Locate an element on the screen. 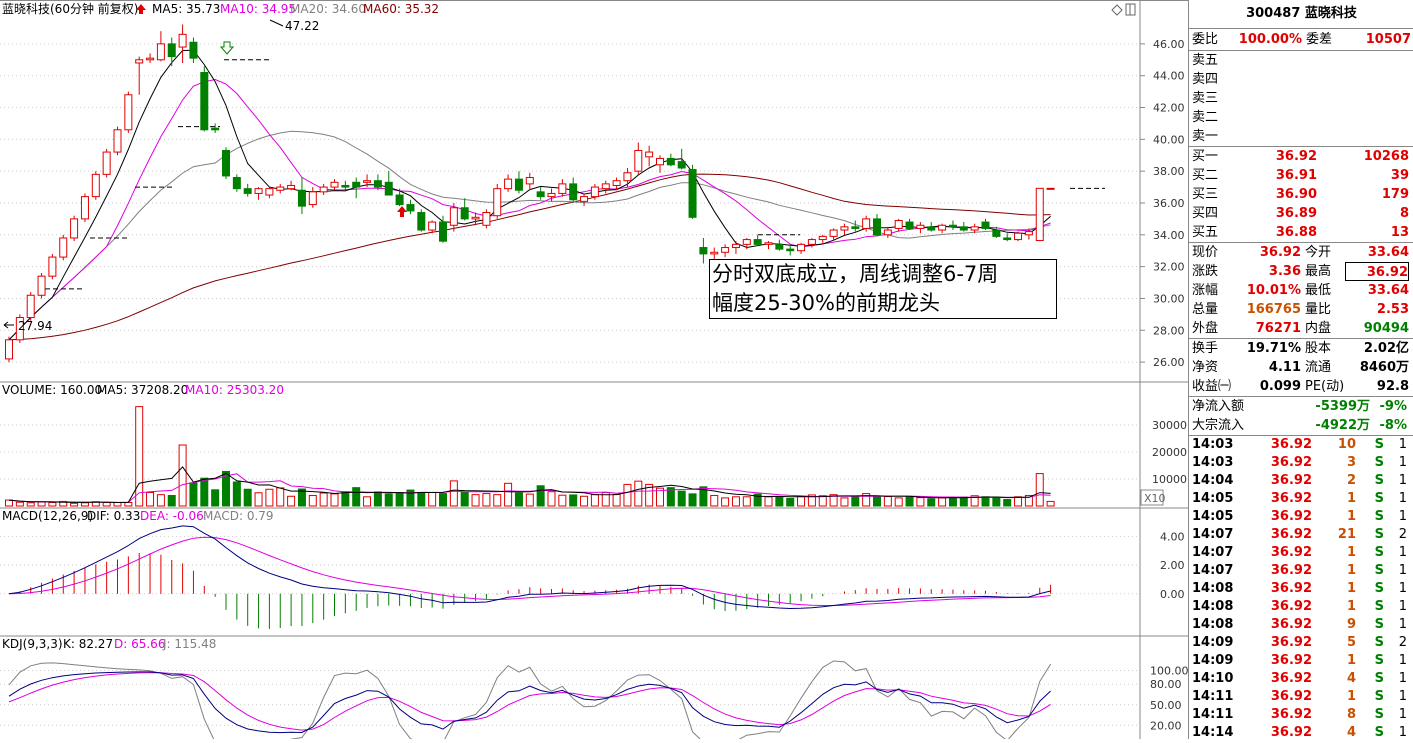 The height and width of the screenshot is (743, 1413). tick-row: 14:03 36.92 3 S 1 is located at coordinates (1301, 463).